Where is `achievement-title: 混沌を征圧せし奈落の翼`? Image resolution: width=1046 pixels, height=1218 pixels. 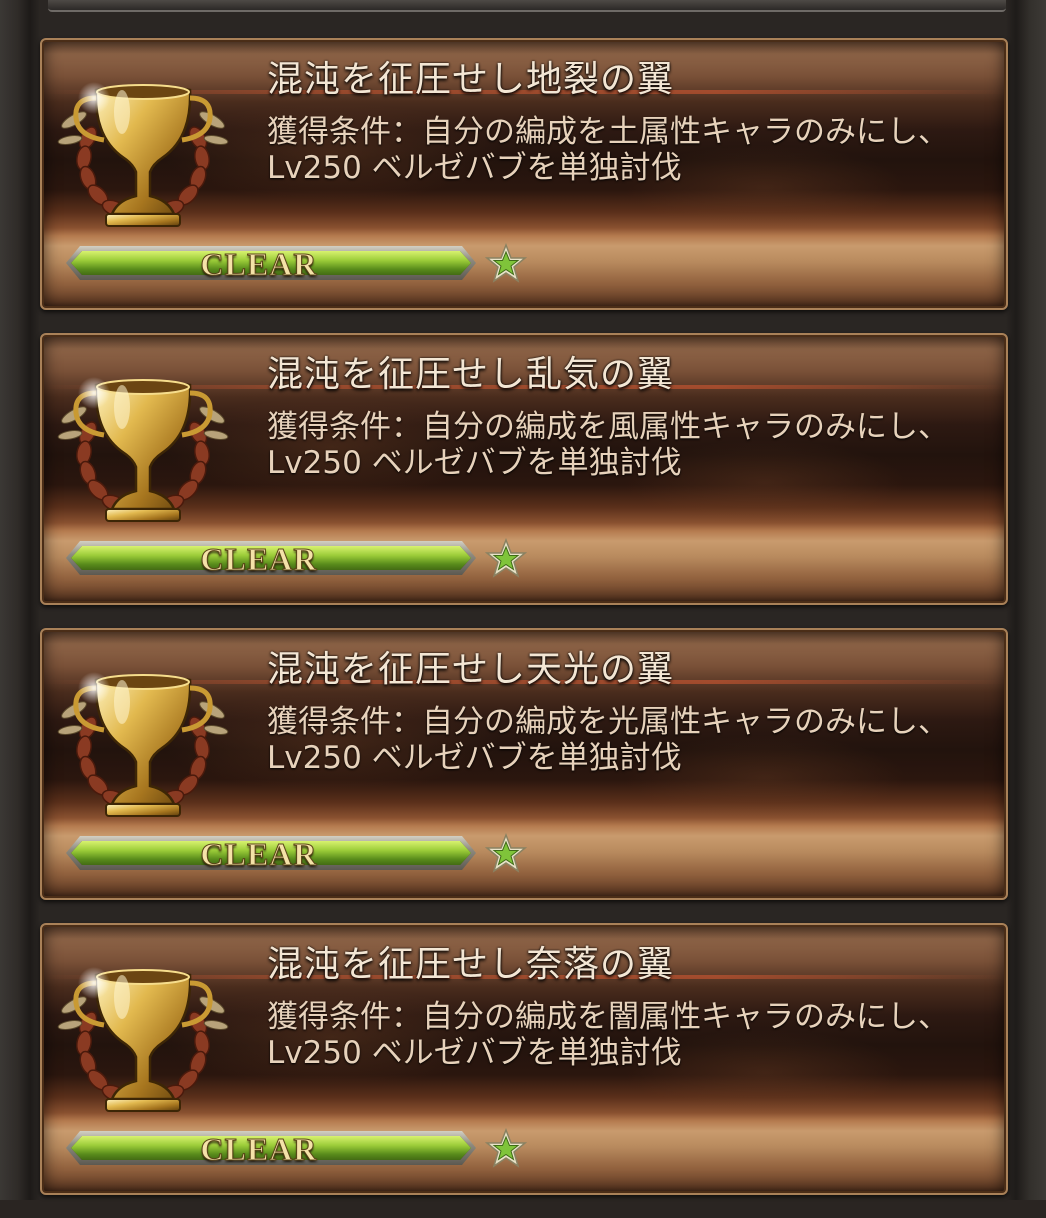
achievement-title: 混沌を征圧せし奈落の翼 is located at coordinates (471, 964).